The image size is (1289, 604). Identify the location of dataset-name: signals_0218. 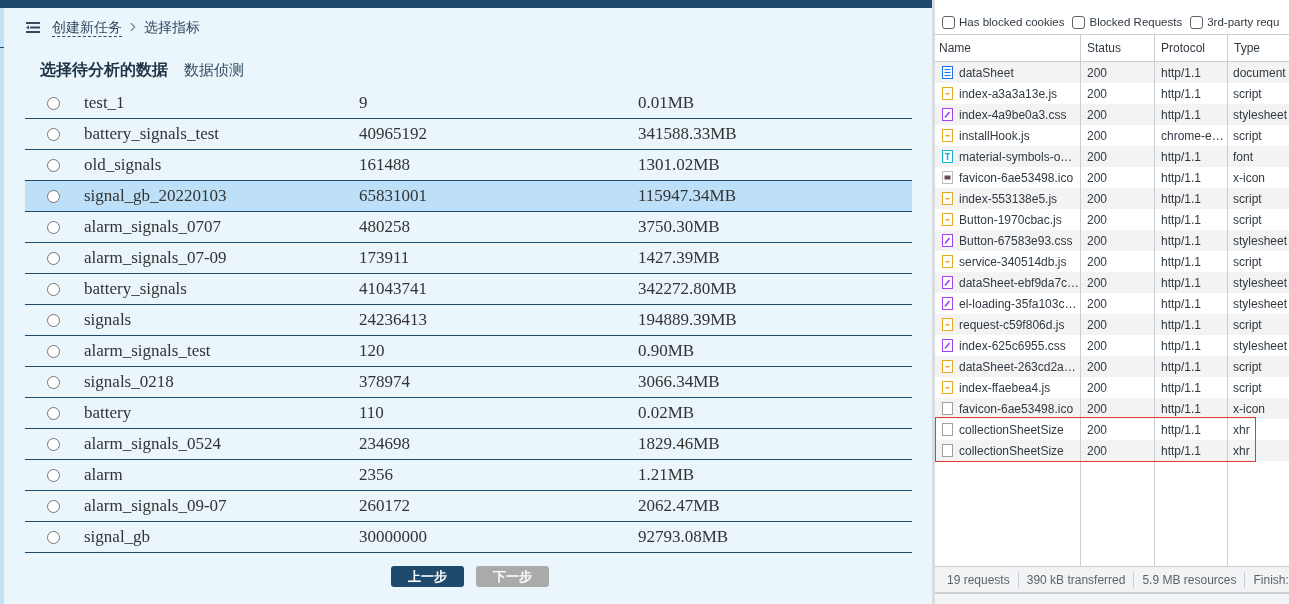
(129, 382).